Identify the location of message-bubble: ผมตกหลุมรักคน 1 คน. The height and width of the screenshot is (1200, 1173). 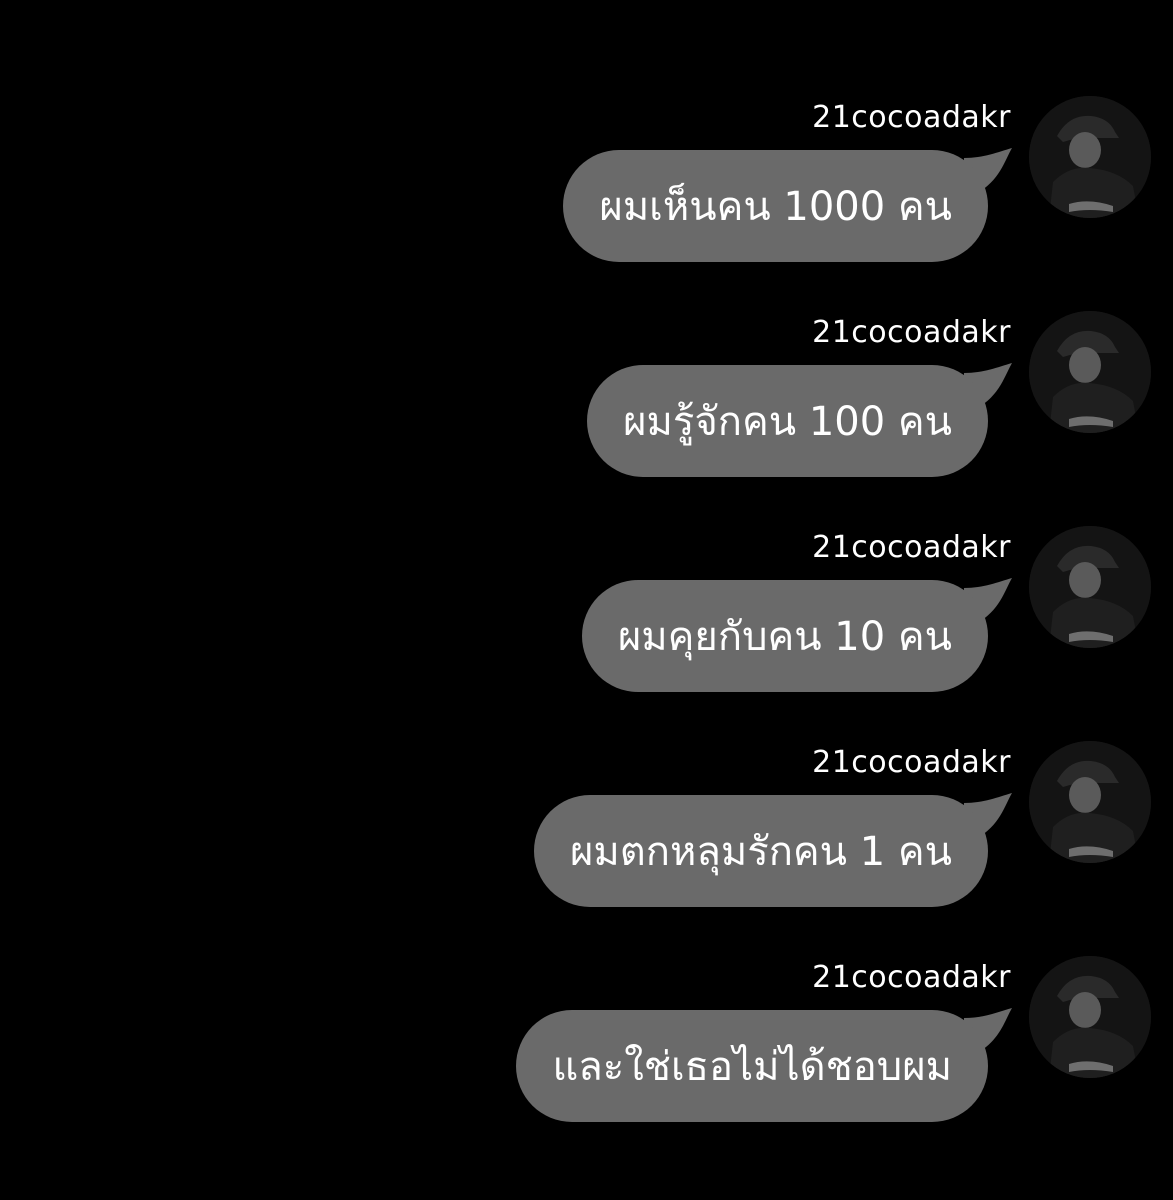
(760, 851).